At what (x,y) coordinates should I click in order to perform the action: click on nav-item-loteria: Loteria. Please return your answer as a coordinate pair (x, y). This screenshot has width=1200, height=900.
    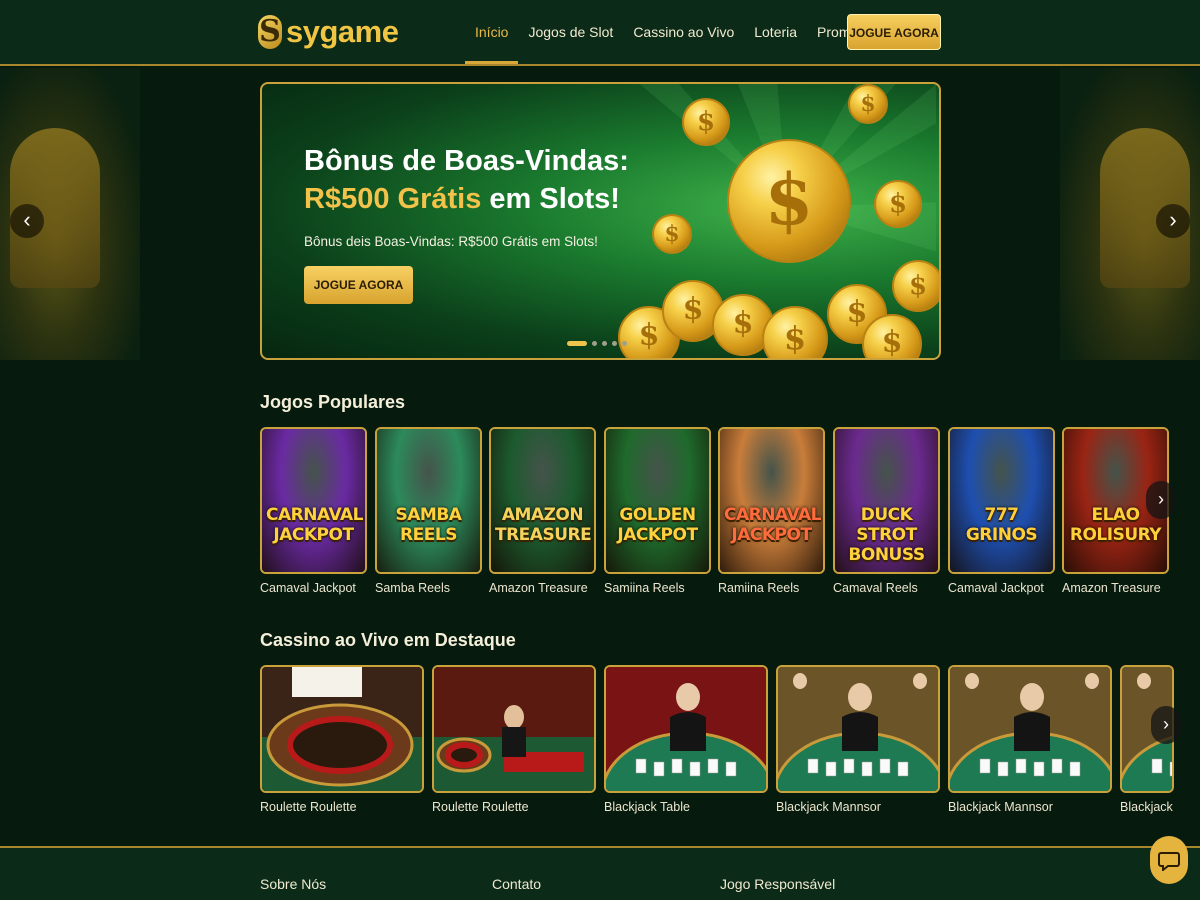
    Looking at the image, I should click on (775, 32).